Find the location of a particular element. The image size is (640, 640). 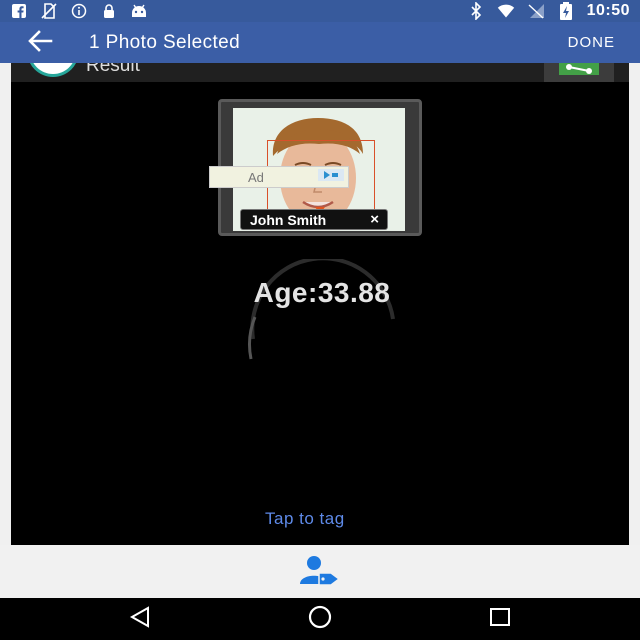

bluetooth-icon is located at coordinates (476, 11).